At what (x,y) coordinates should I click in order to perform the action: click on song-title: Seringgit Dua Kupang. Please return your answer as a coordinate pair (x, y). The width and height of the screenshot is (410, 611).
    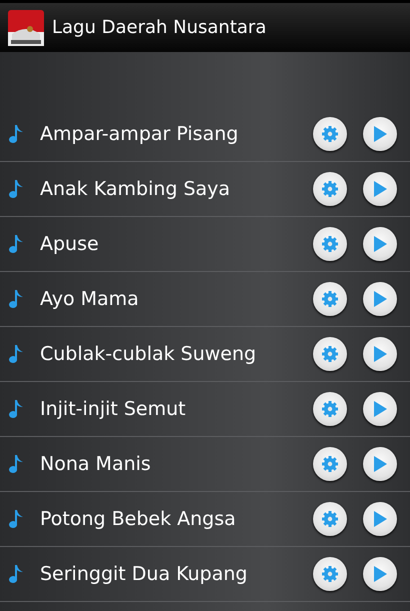
    Looking at the image, I should click on (176, 574).